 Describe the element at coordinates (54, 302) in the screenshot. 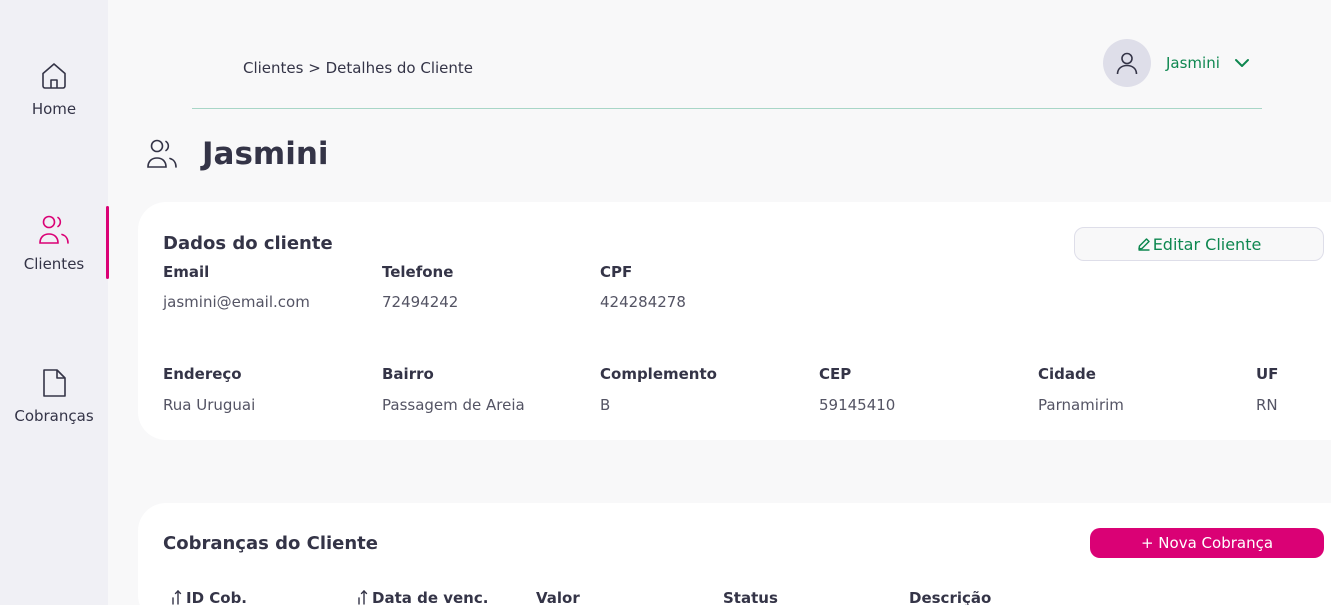

I see `sidebar: Home Clientes Cobranças` at that location.